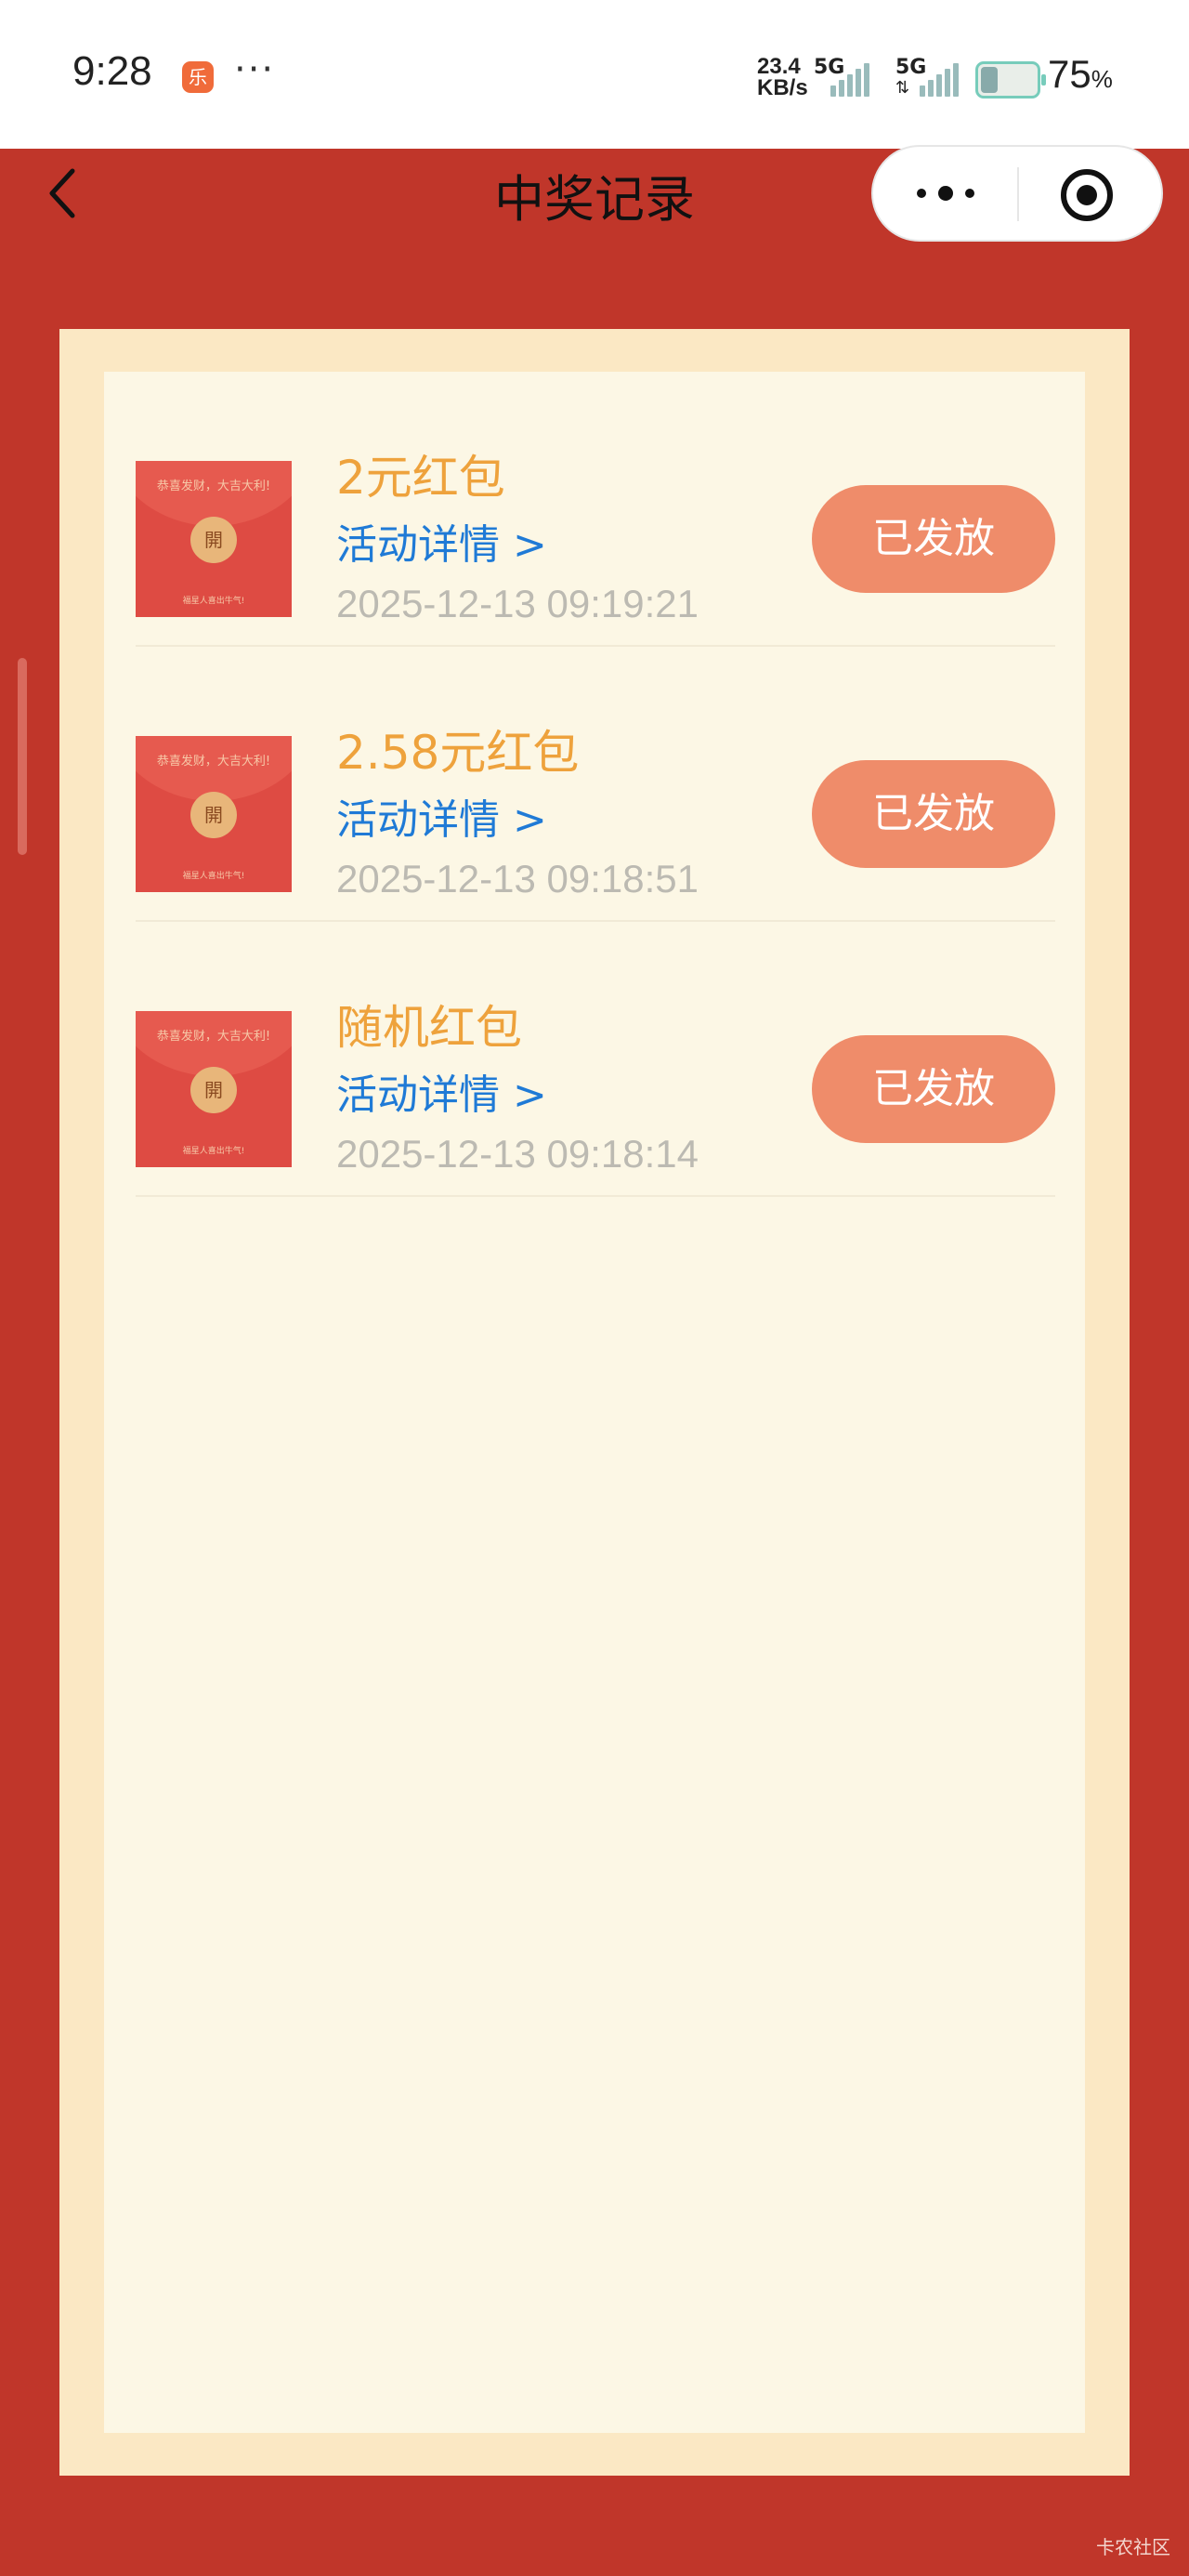 The image size is (1189, 2576). Describe the element at coordinates (830, 67) in the screenshot. I see `network-type-1: 5G` at that location.